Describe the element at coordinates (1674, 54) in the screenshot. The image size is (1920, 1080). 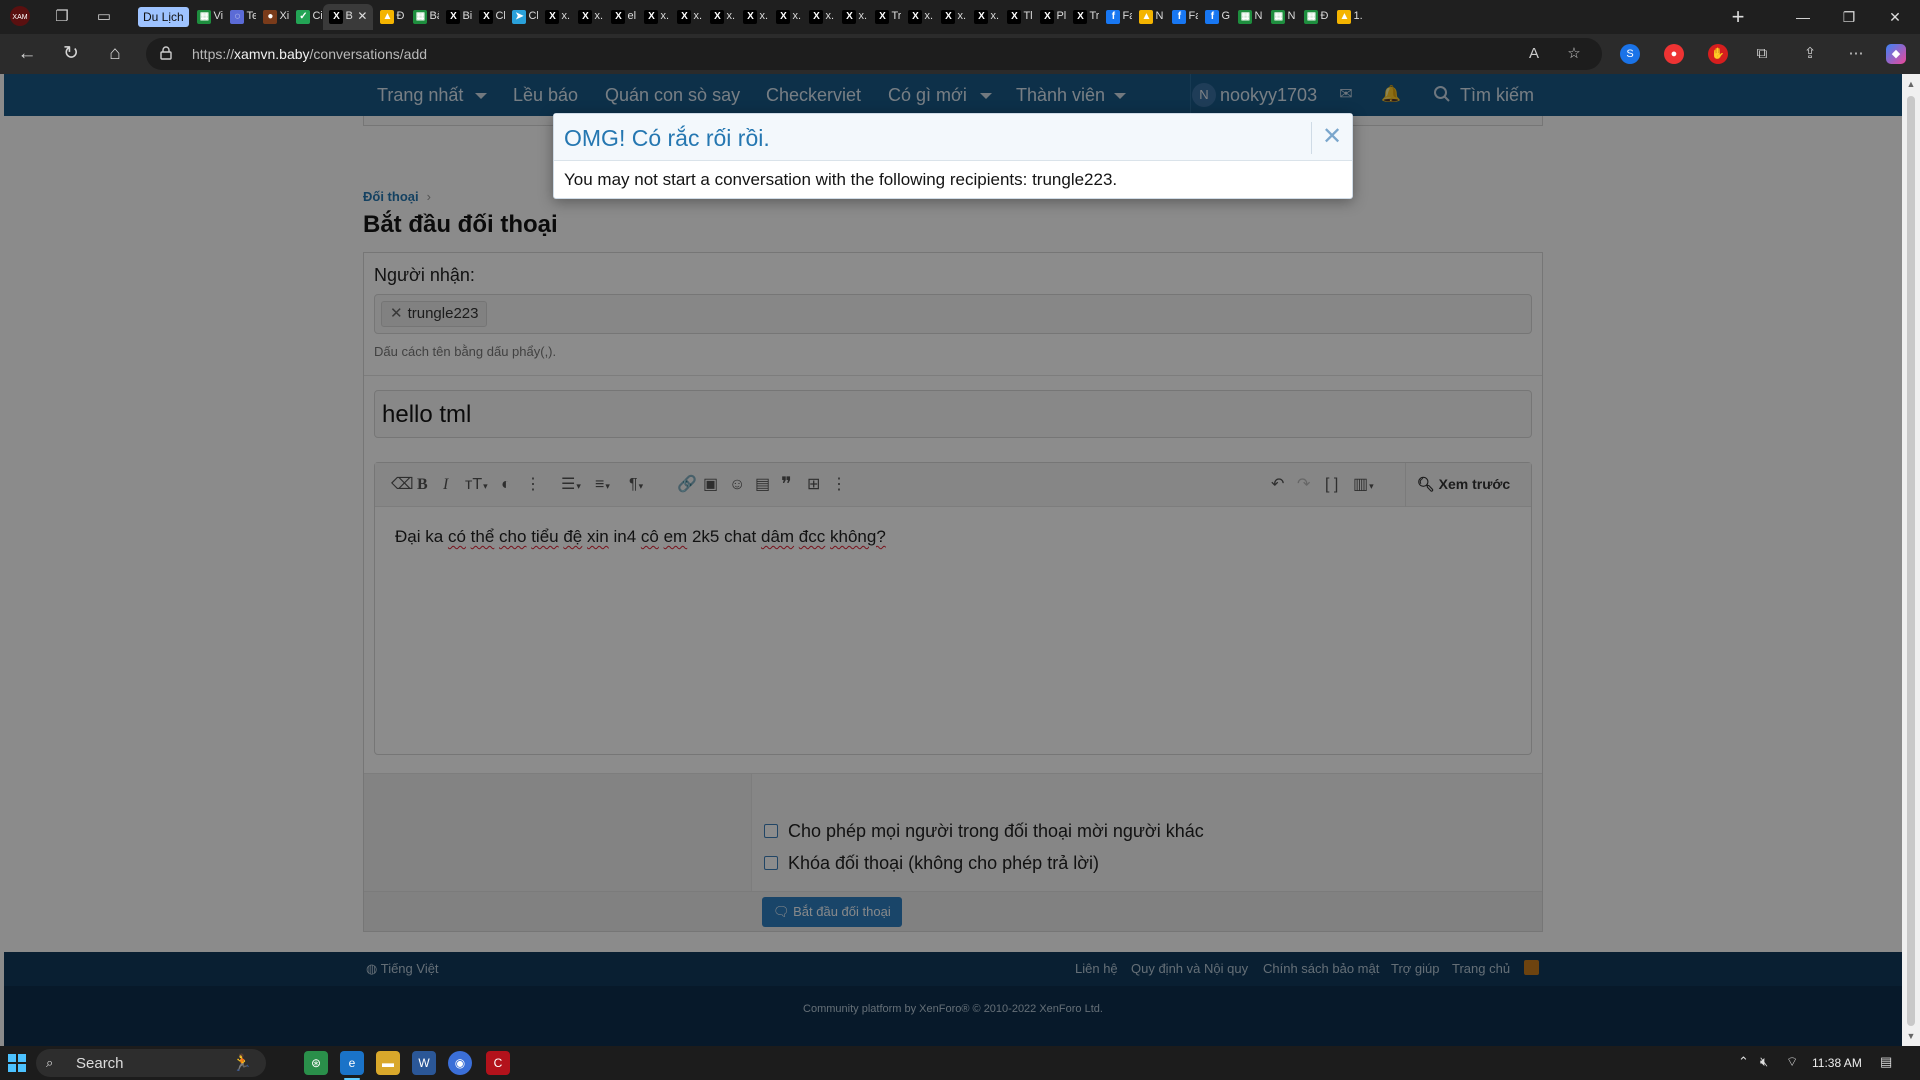
I see `extension-badge-icon: ●` at that location.